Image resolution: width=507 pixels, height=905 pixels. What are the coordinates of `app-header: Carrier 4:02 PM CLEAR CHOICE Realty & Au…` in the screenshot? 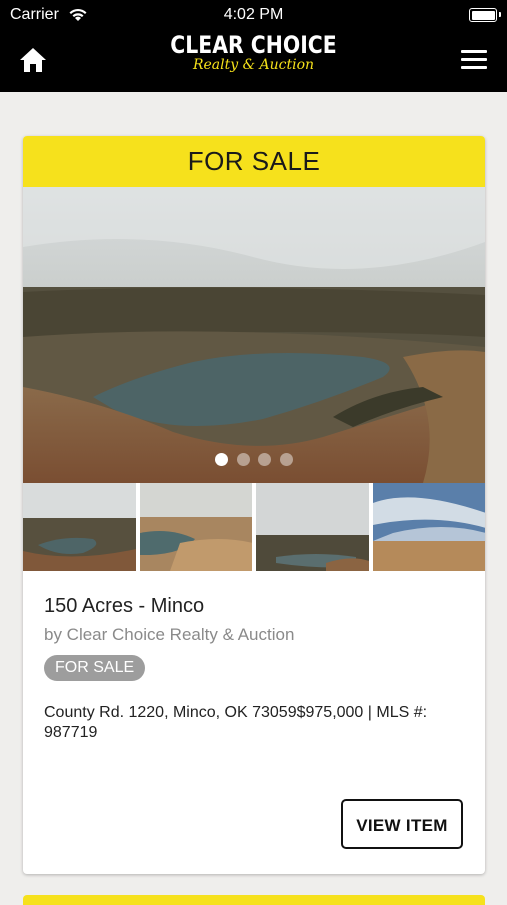 It's located at (253, 46).